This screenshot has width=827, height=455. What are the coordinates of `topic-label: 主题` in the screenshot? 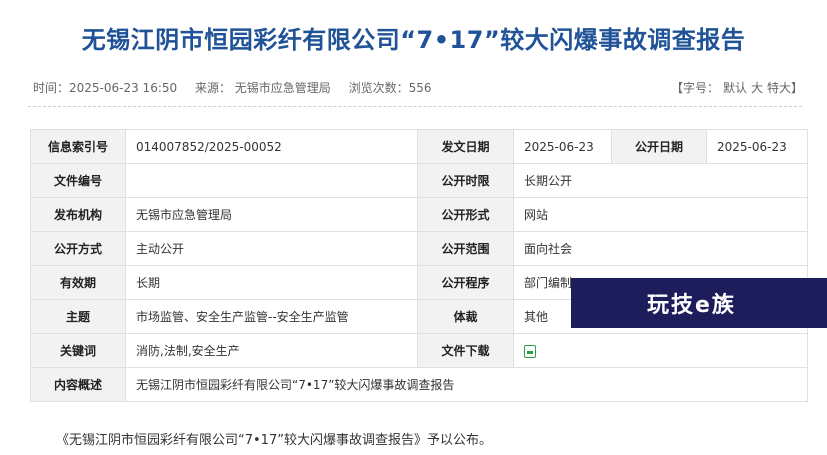 It's located at (78, 316).